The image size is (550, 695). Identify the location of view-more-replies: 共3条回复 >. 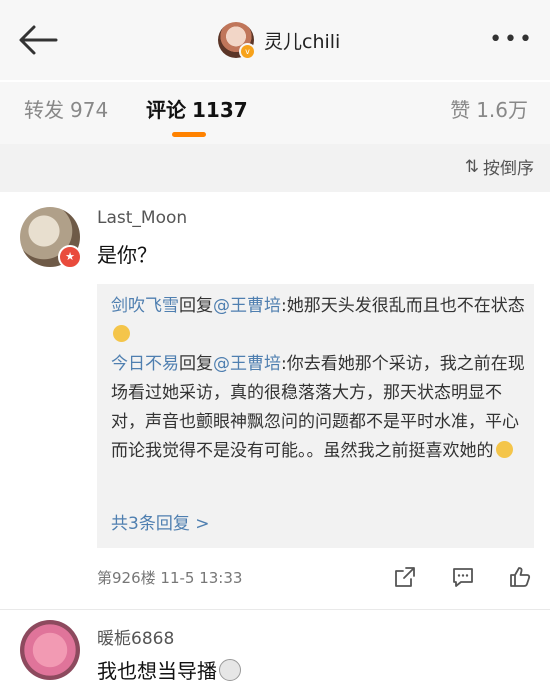
(160, 521).